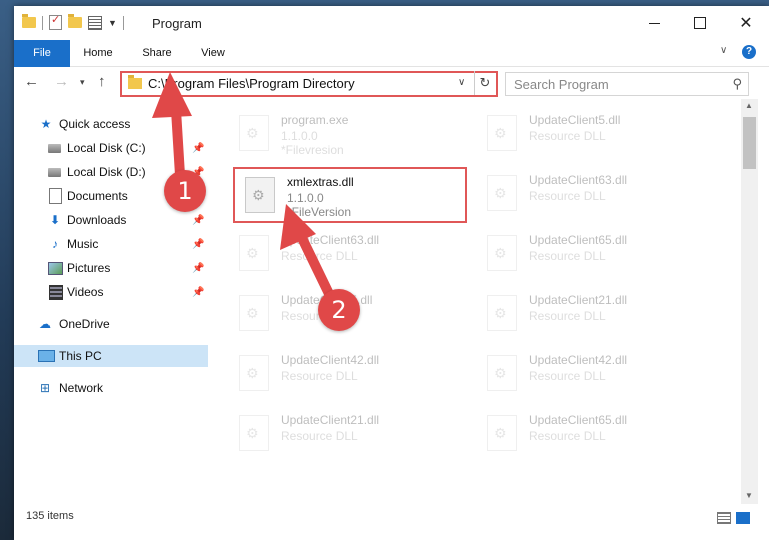  I want to click on disk-icon, so click(54, 148).